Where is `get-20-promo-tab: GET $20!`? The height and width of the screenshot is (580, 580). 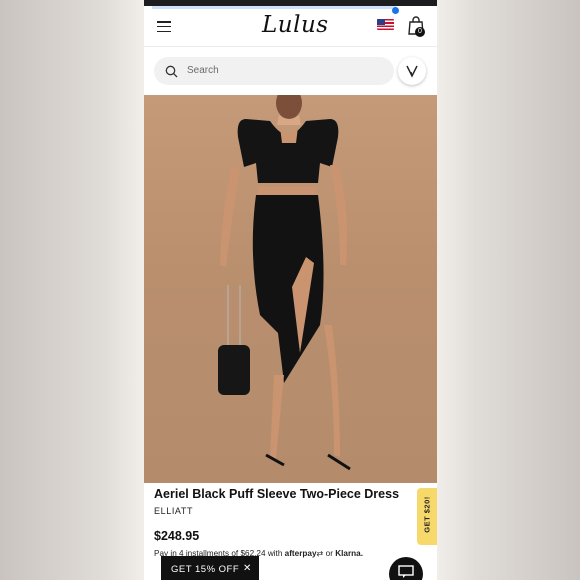
get-20-promo-tab: GET $20! is located at coordinates (427, 516).